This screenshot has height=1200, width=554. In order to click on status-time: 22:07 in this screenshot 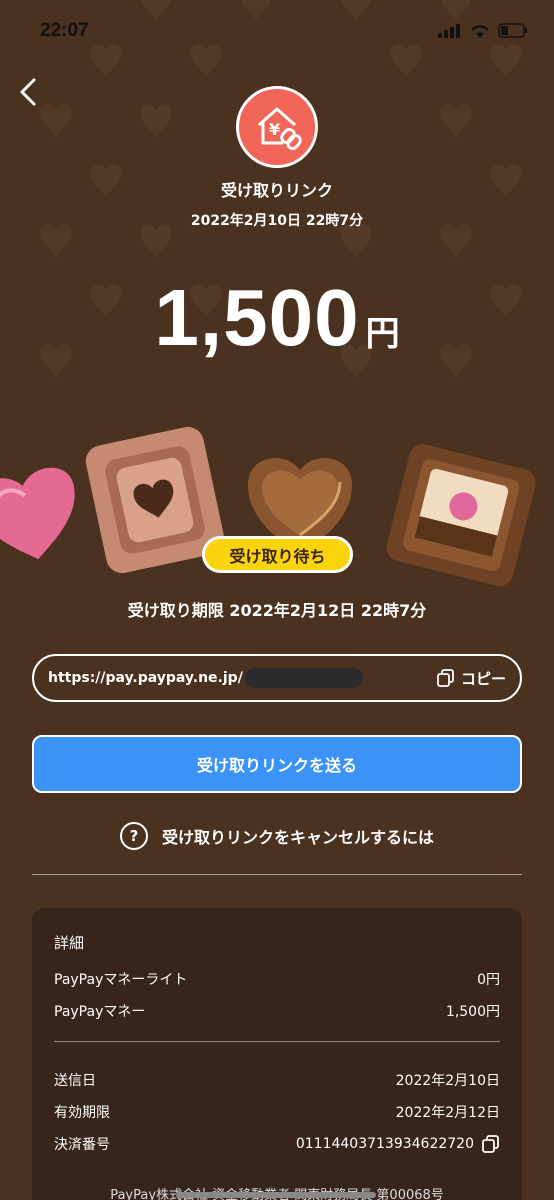, I will do `click(64, 30)`.